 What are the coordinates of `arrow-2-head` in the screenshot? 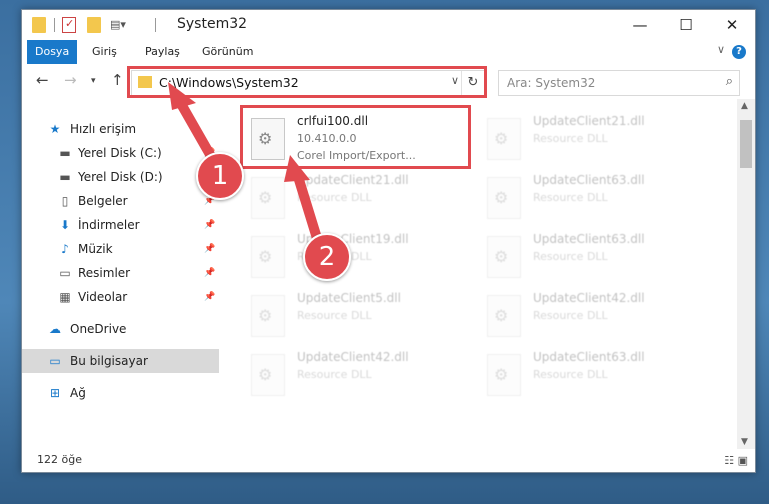 It's located at (297, 168).